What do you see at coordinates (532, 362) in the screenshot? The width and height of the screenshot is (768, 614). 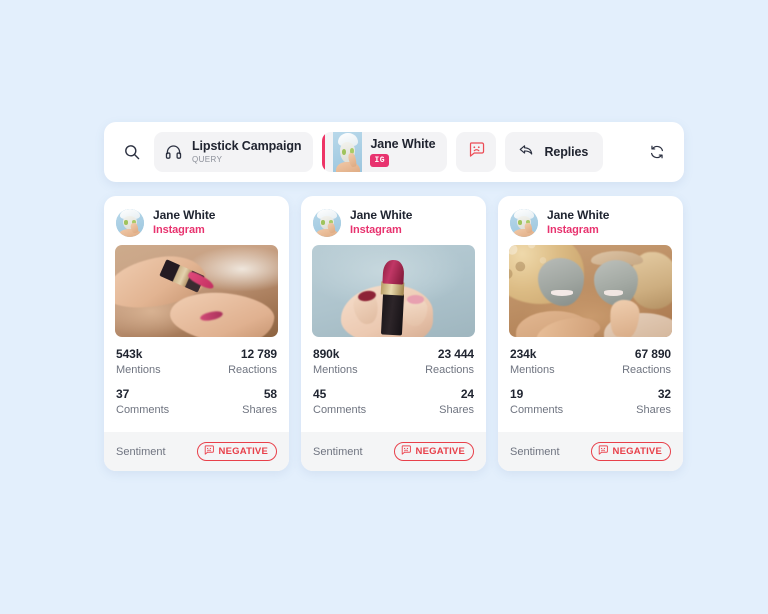 I see `stat-mentions: 234k Mentions` at bounding box center [532, 362].